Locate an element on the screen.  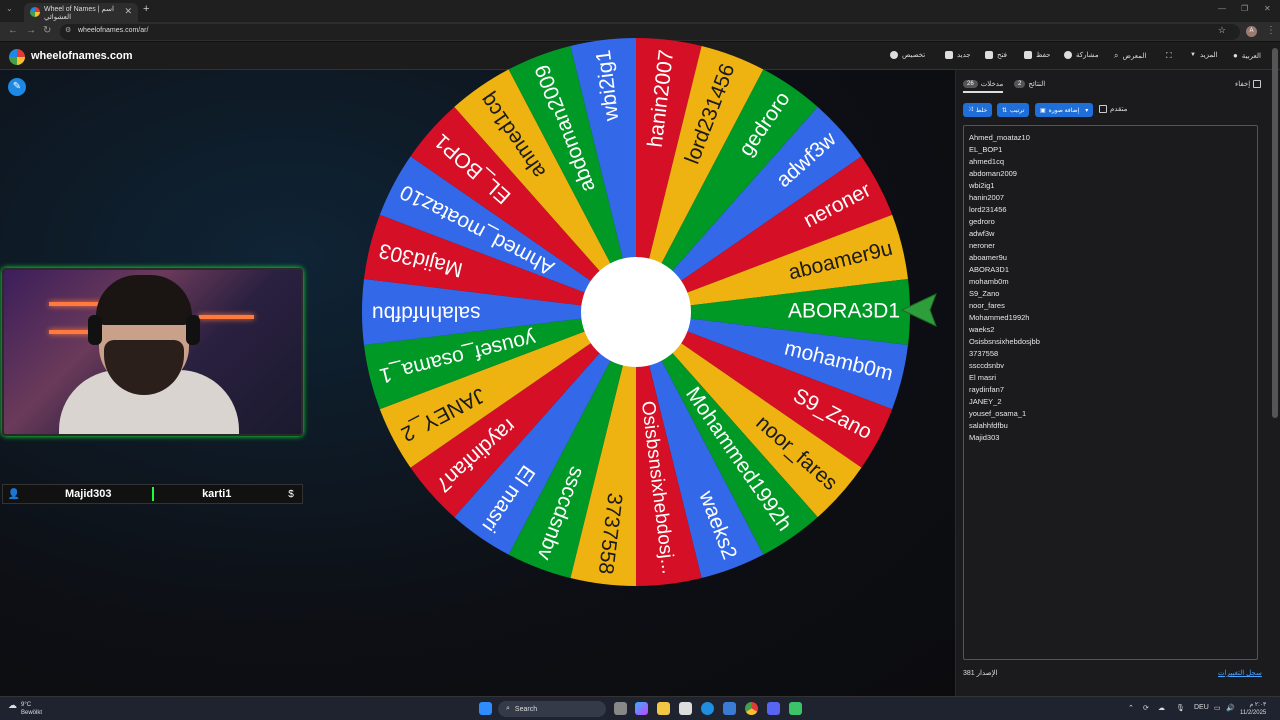
add-image-button: ▣ إضافة صورة ▾ is located at coordinates (1064, 110).